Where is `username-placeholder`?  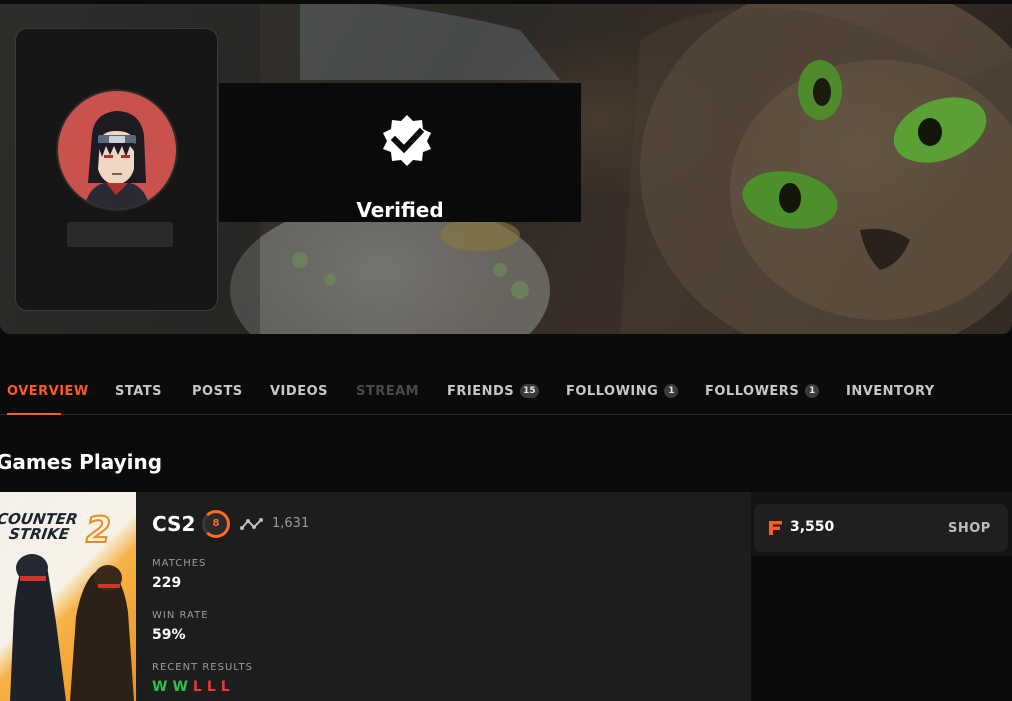 username-placeholder is located at coordinates (120, 234).